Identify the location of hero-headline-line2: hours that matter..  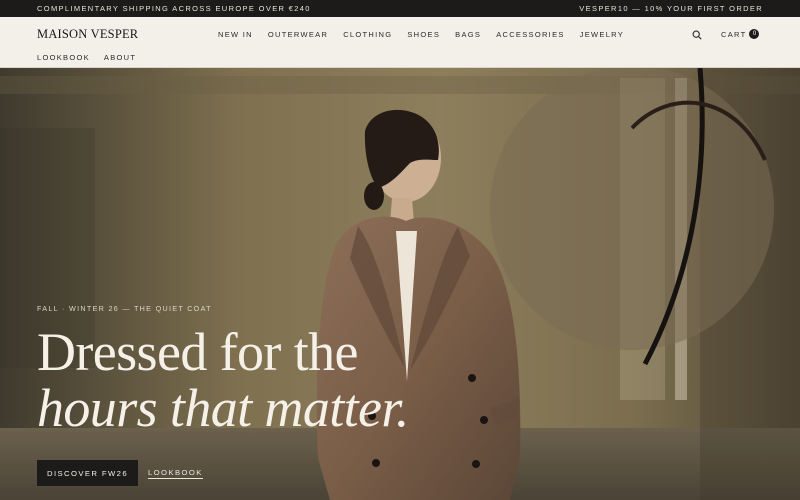
(223, 408).